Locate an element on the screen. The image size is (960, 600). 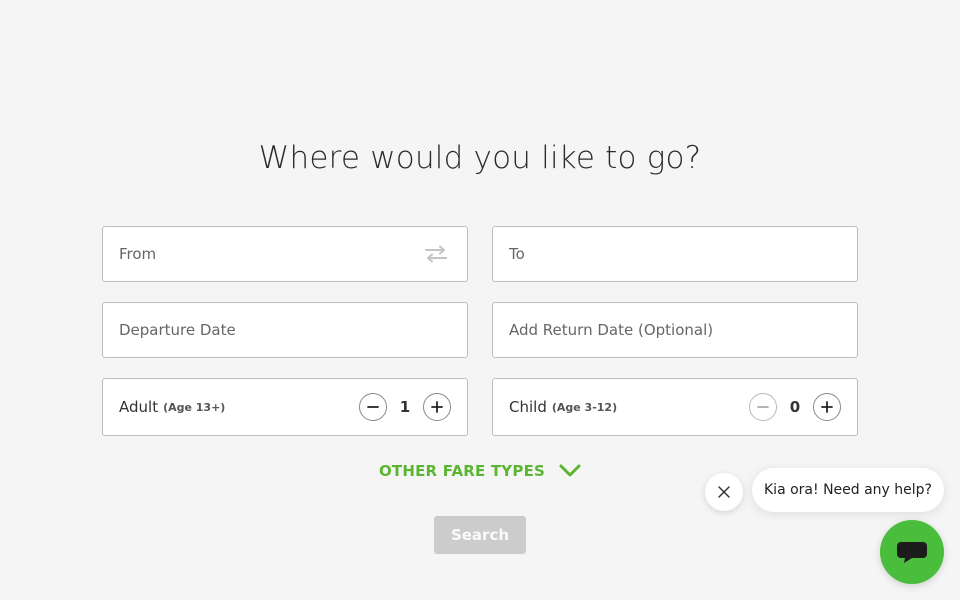
child-count: 0 is located at coordinates (795, 407).